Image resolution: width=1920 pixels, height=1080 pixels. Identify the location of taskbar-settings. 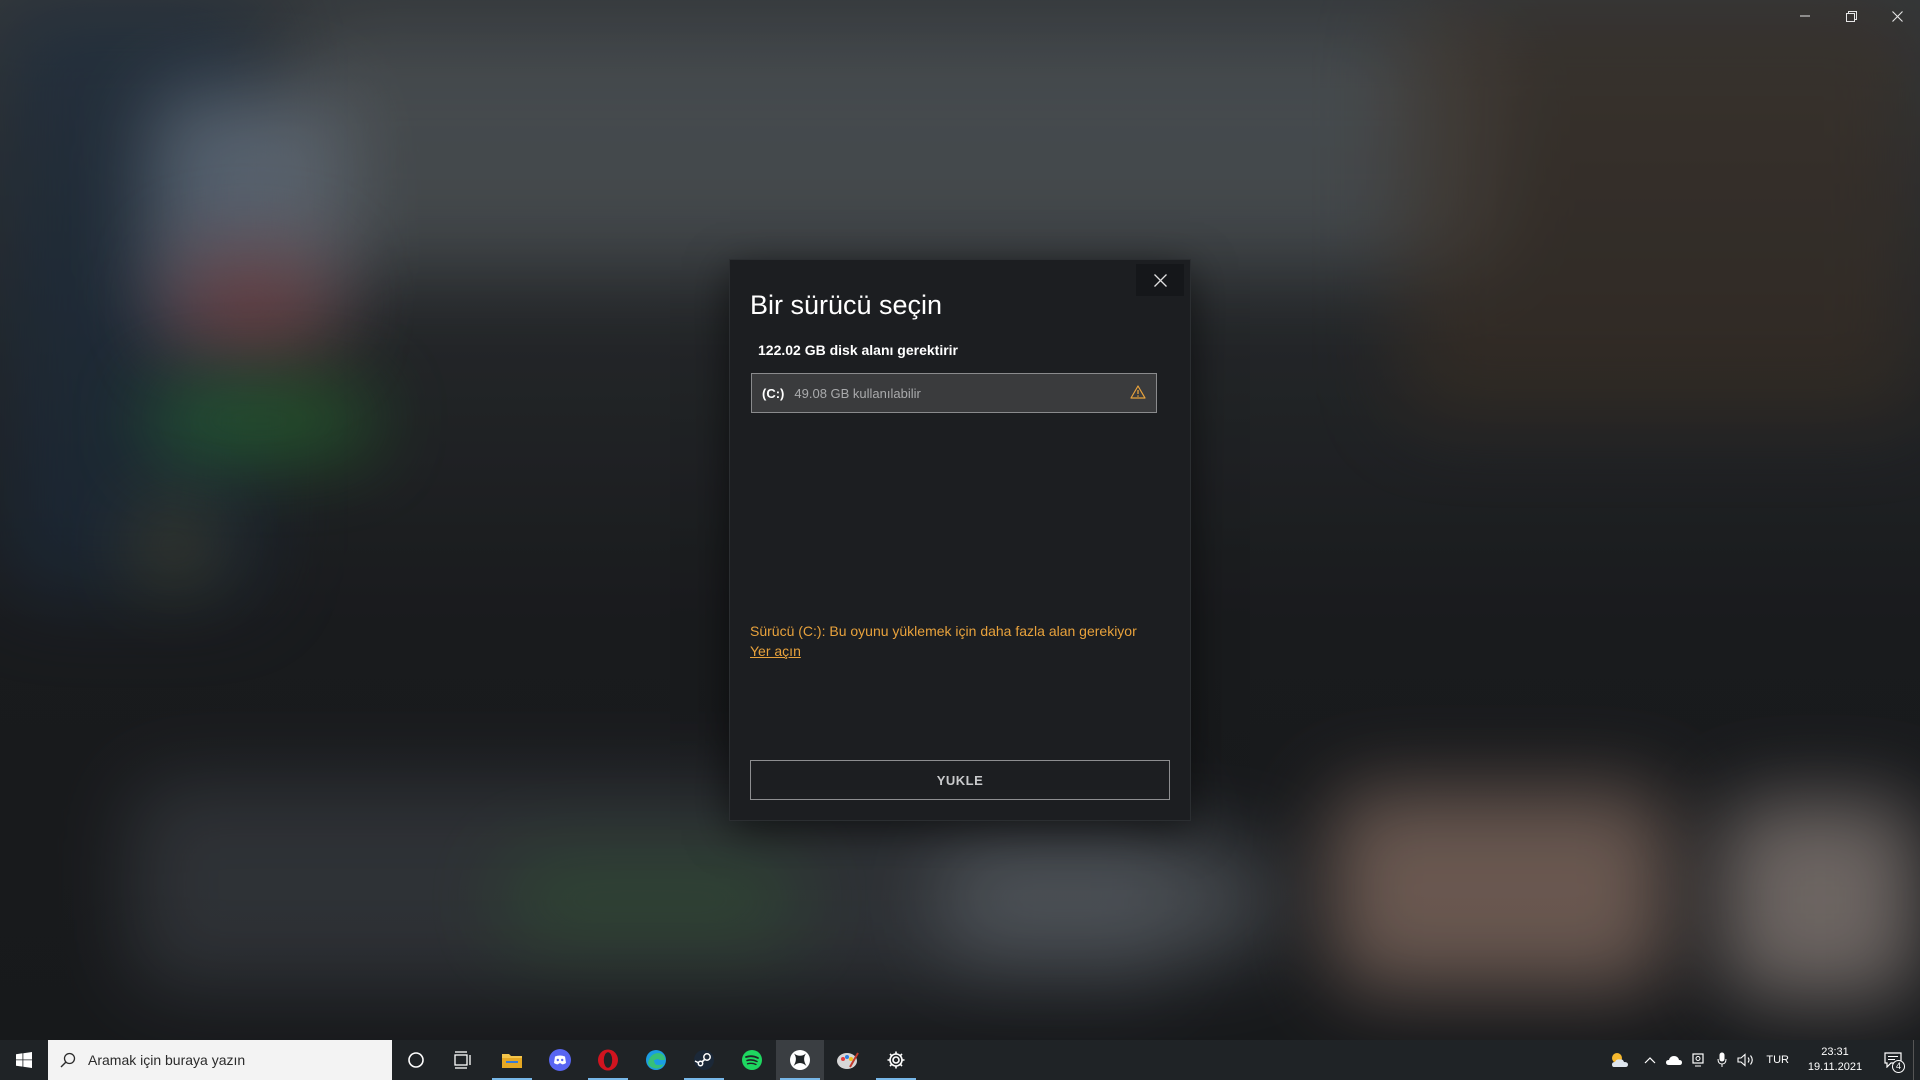
(896, 1060).